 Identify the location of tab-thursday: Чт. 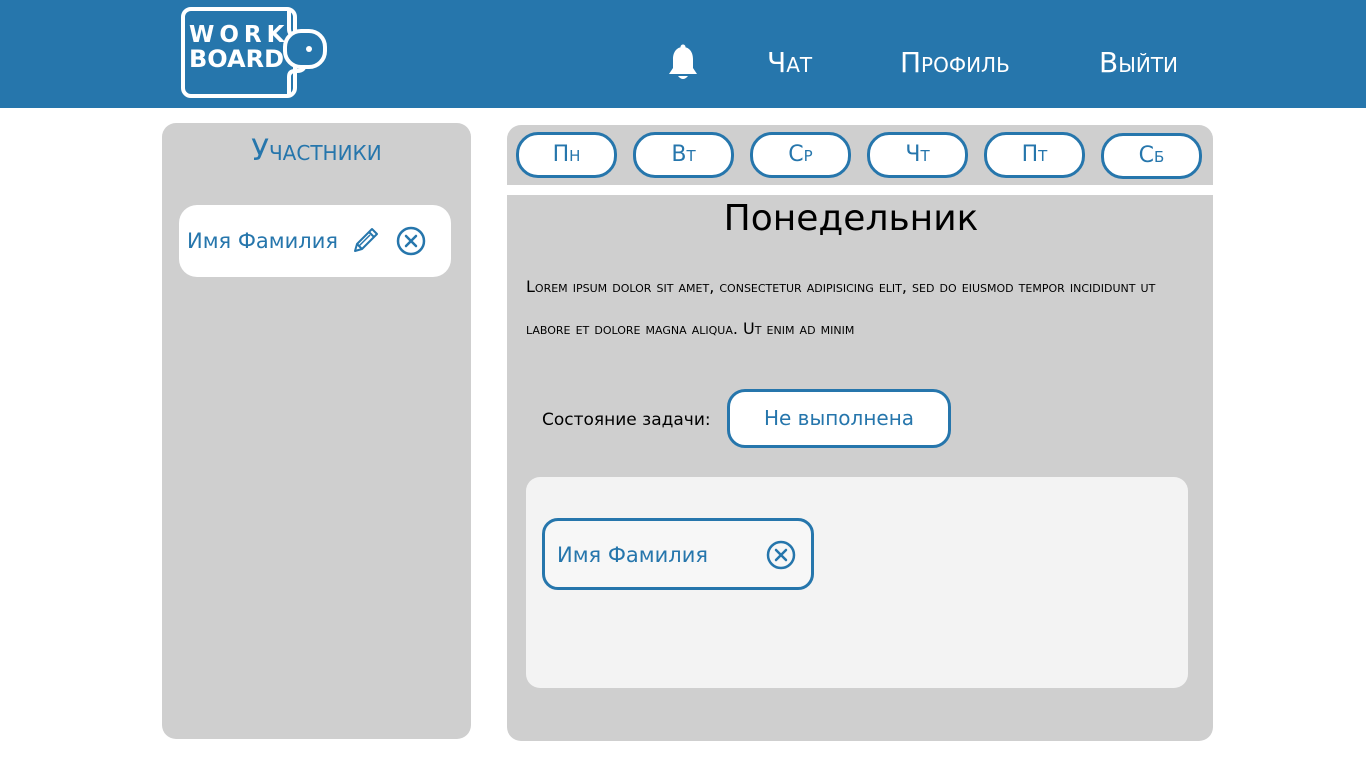
(917, 155).